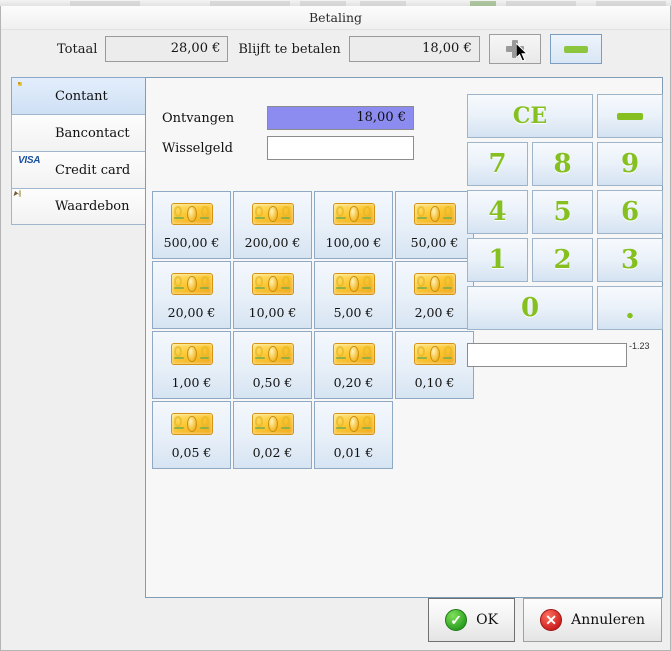 Image resolution: width=671 pixels, height=651 pixels. What do you see at coordinates (77, 49) in the screenshot?
I see `total-label: Totaal` at bounding box center [77, 49].